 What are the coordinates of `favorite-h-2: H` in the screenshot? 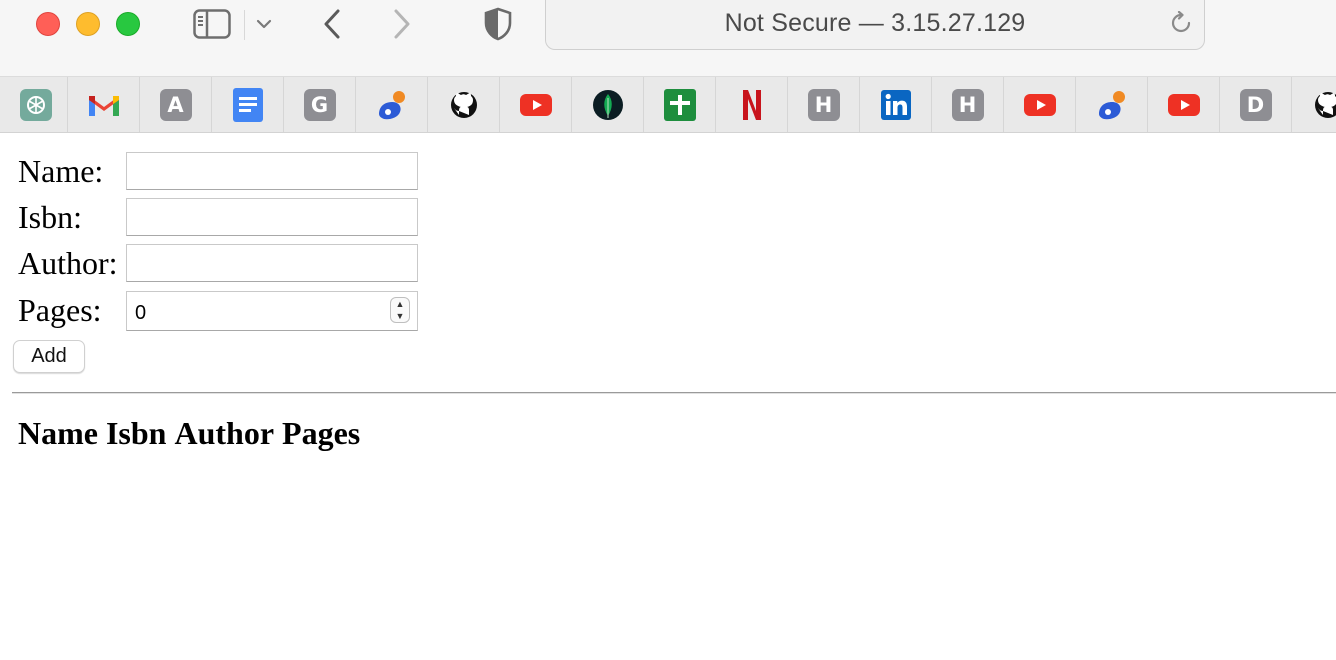 It's located at (967, 104).